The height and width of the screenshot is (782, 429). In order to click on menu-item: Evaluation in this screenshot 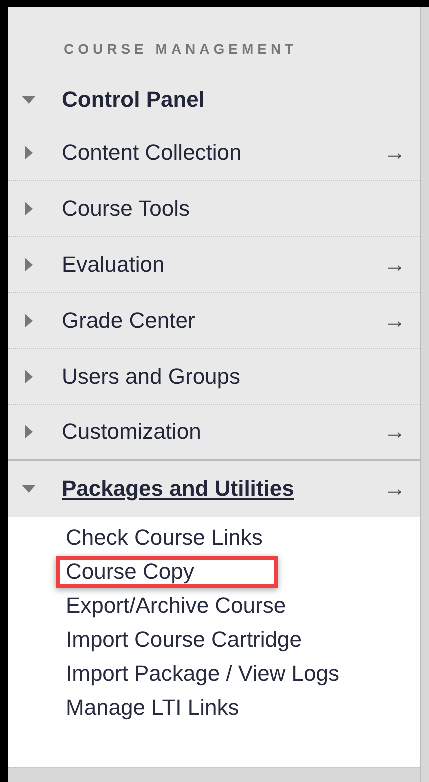, I will do `click(223, 265)`.